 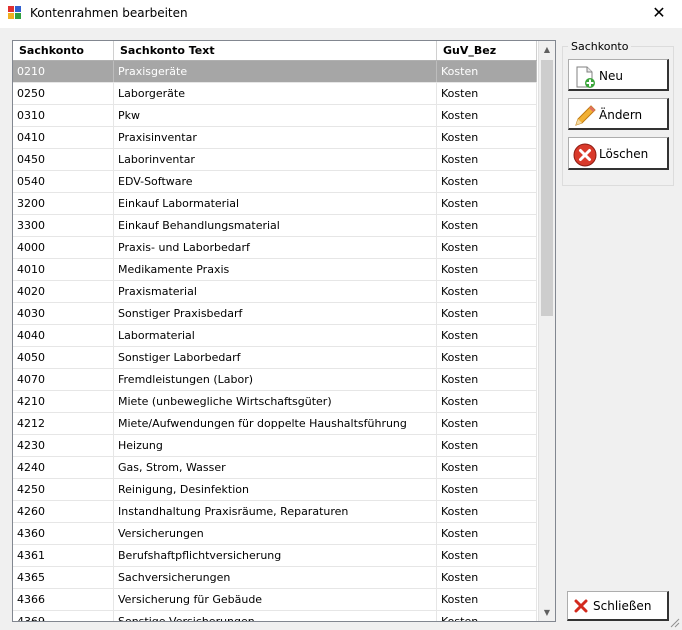 I want to click on schliessen-button-label: Schließen, so click(x=622, y=606).